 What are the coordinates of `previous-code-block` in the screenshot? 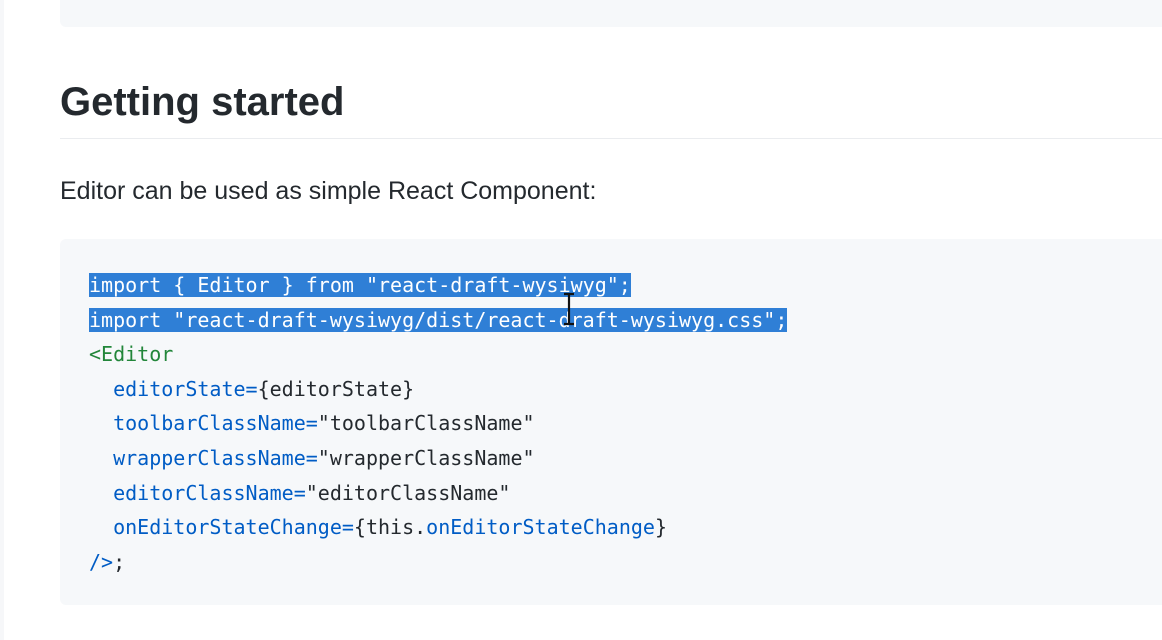 It's located at (611, 13).